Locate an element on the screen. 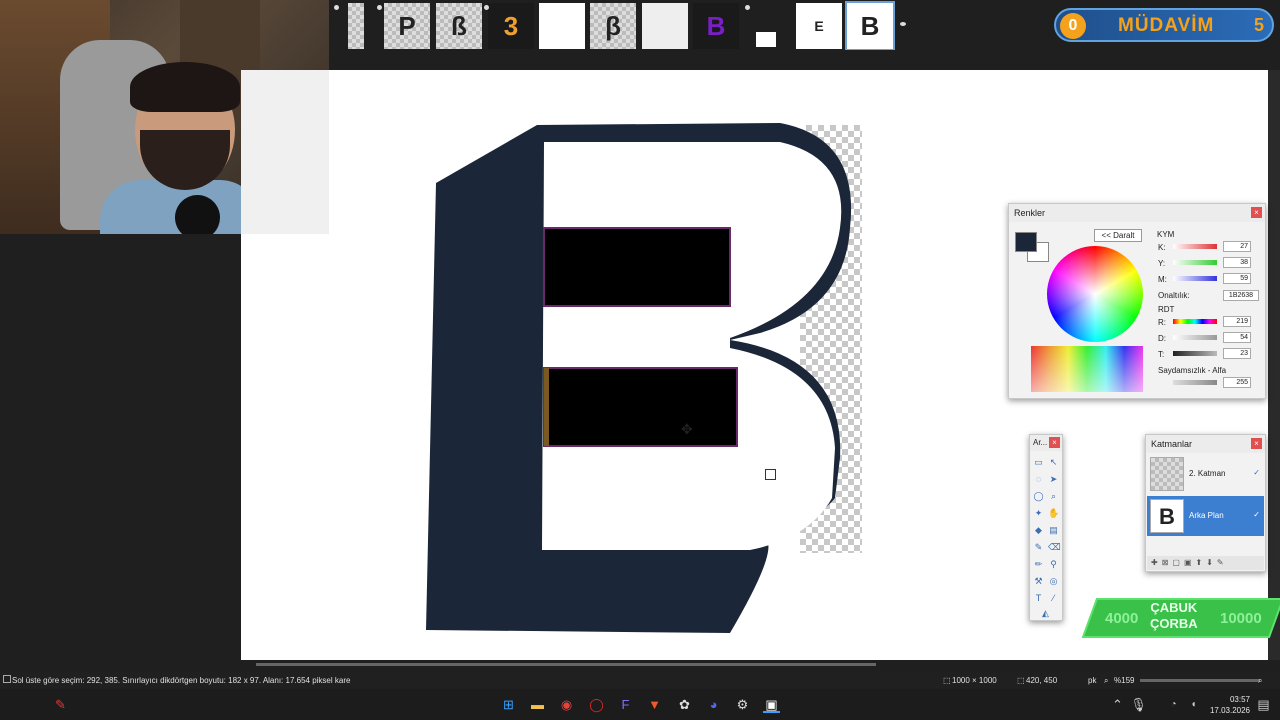 The width and height of the screenshot is (1280, 720). image-tab: E is located at coordinates (819, 26).